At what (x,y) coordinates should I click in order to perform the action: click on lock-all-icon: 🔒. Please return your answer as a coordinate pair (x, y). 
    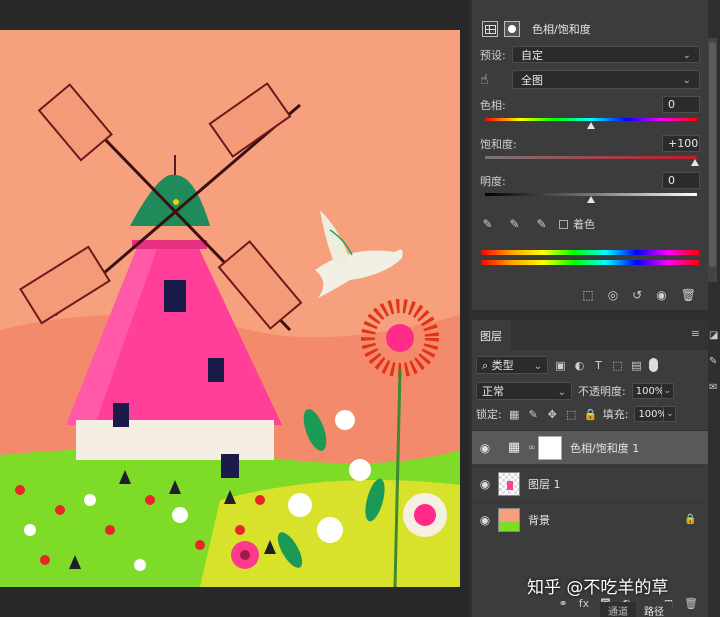
    Looking at the image, I should click on (591, 414).